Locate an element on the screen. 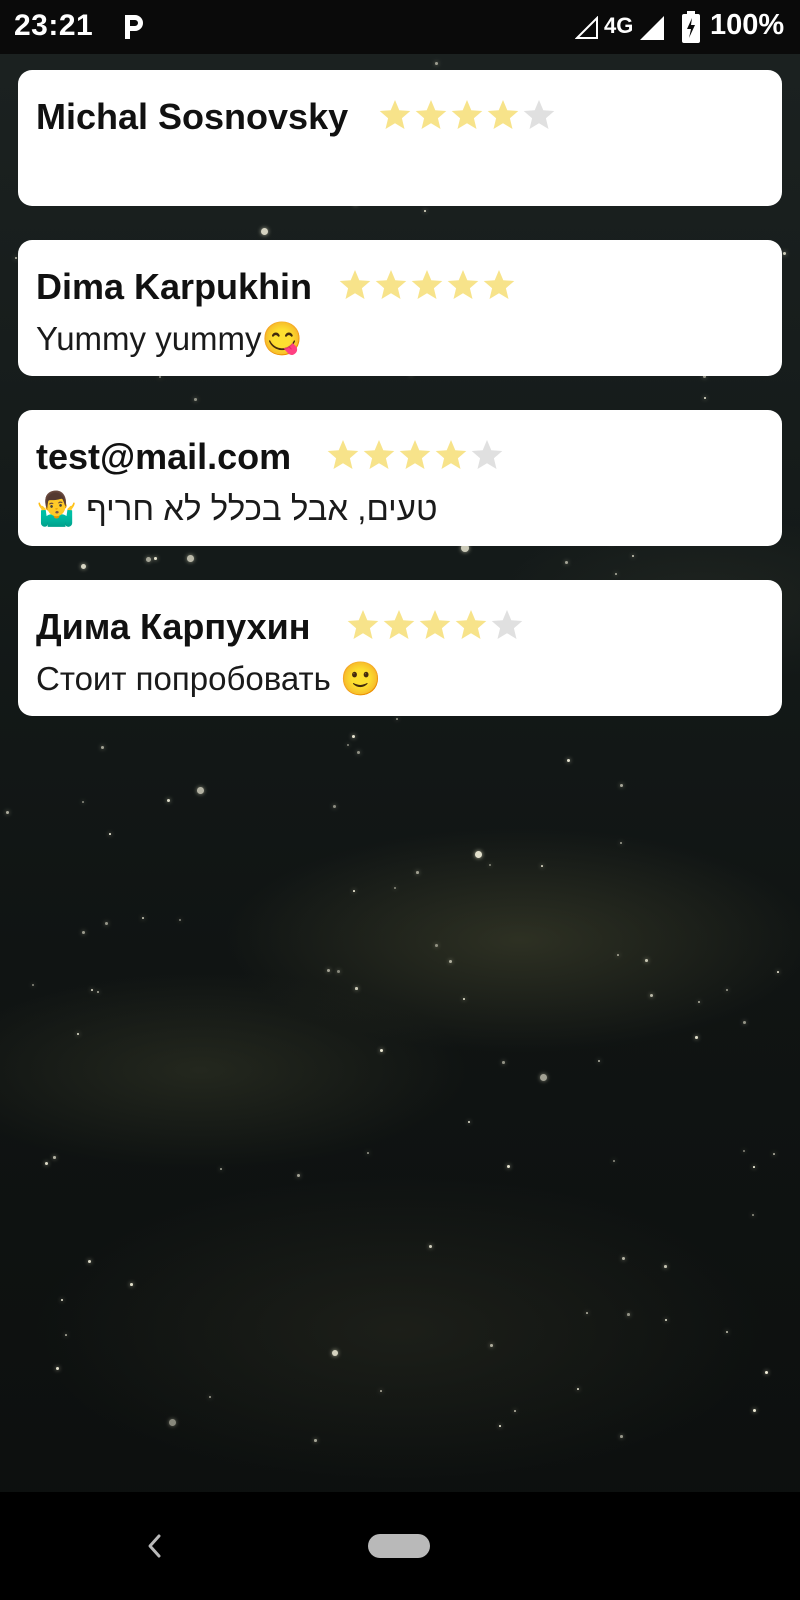 The width and height of the screenshot is (800, 1600). status-time: 23:21 is located at coordinates (54, 25).